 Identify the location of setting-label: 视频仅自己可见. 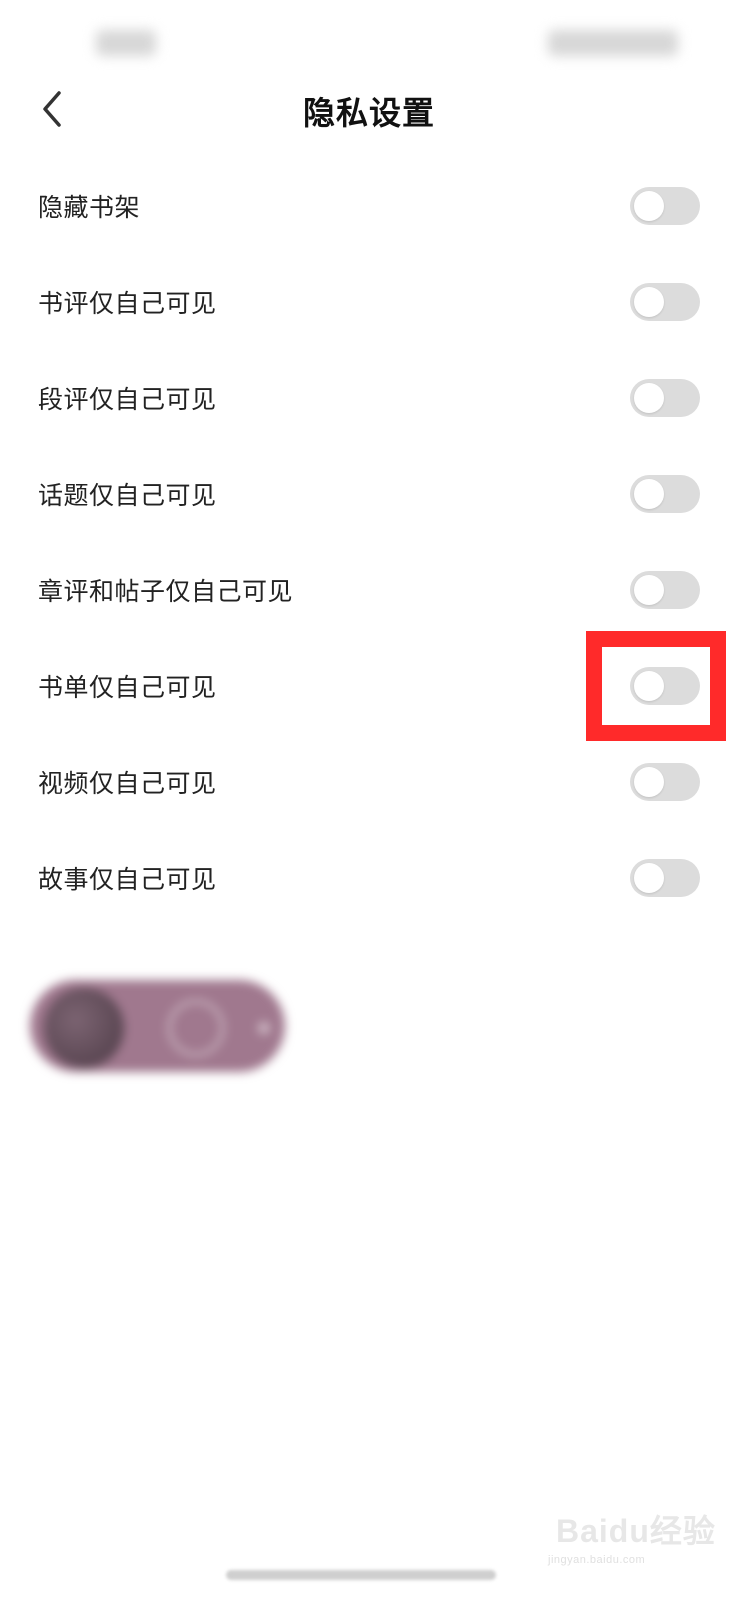
(127, 783).